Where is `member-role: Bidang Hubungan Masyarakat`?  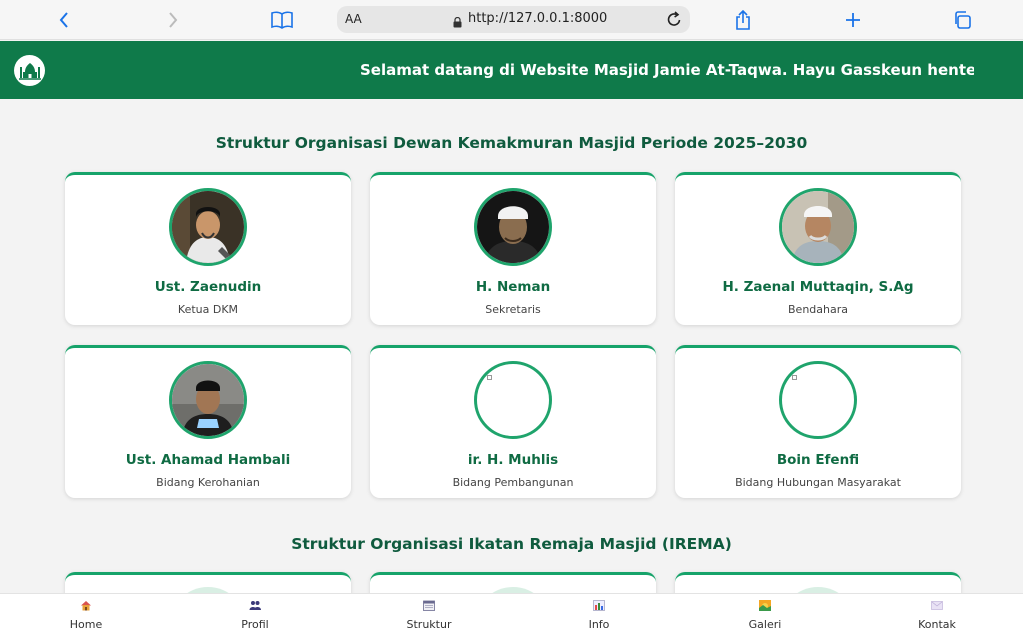
member-role: Bidang Hubungan Masyarakat is located at coordinates (818, 482).